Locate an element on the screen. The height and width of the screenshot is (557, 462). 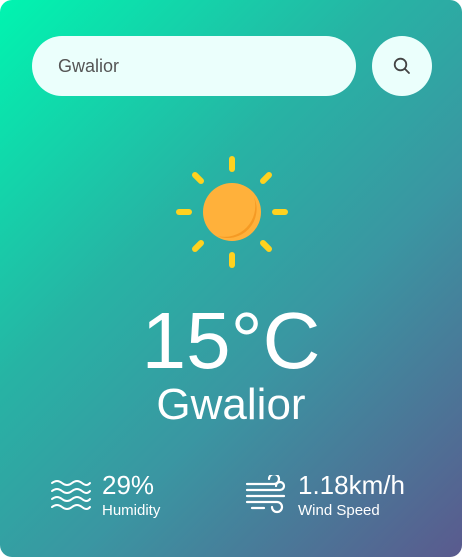
humidity-label: Humidity is located at coordinates (131, 510).